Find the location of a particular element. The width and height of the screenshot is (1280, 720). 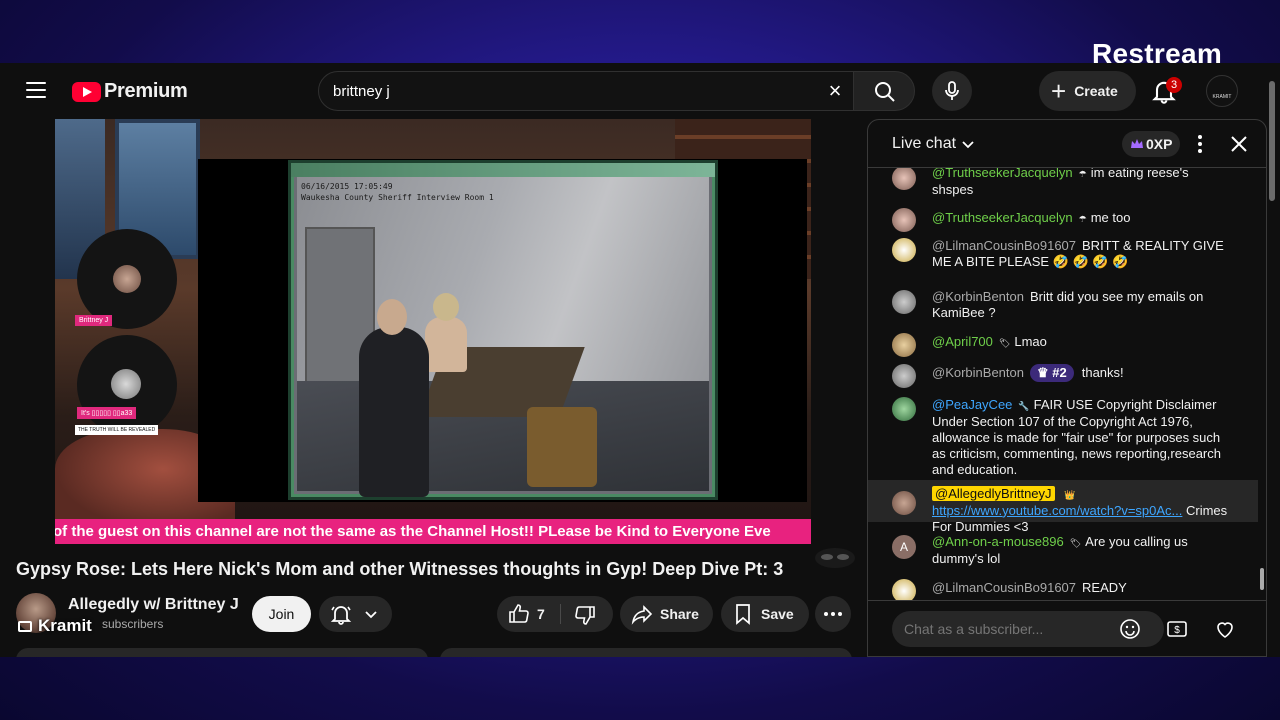

host-name-tag: Brittney J is located at coordinates (94, 320).